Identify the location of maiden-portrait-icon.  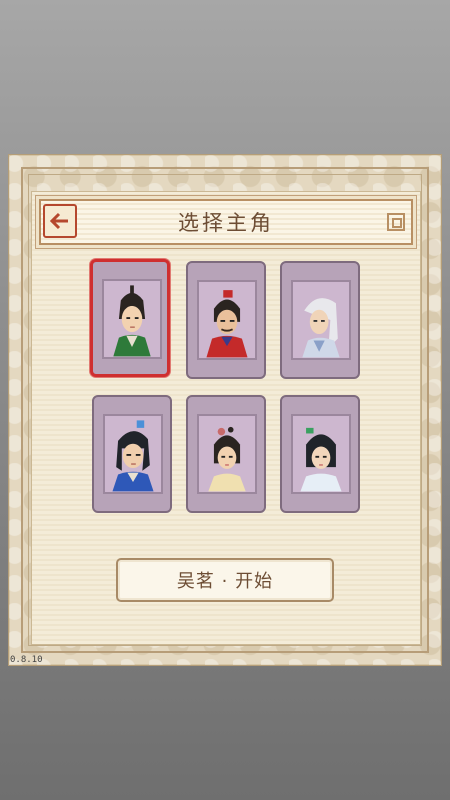
(227, 454).